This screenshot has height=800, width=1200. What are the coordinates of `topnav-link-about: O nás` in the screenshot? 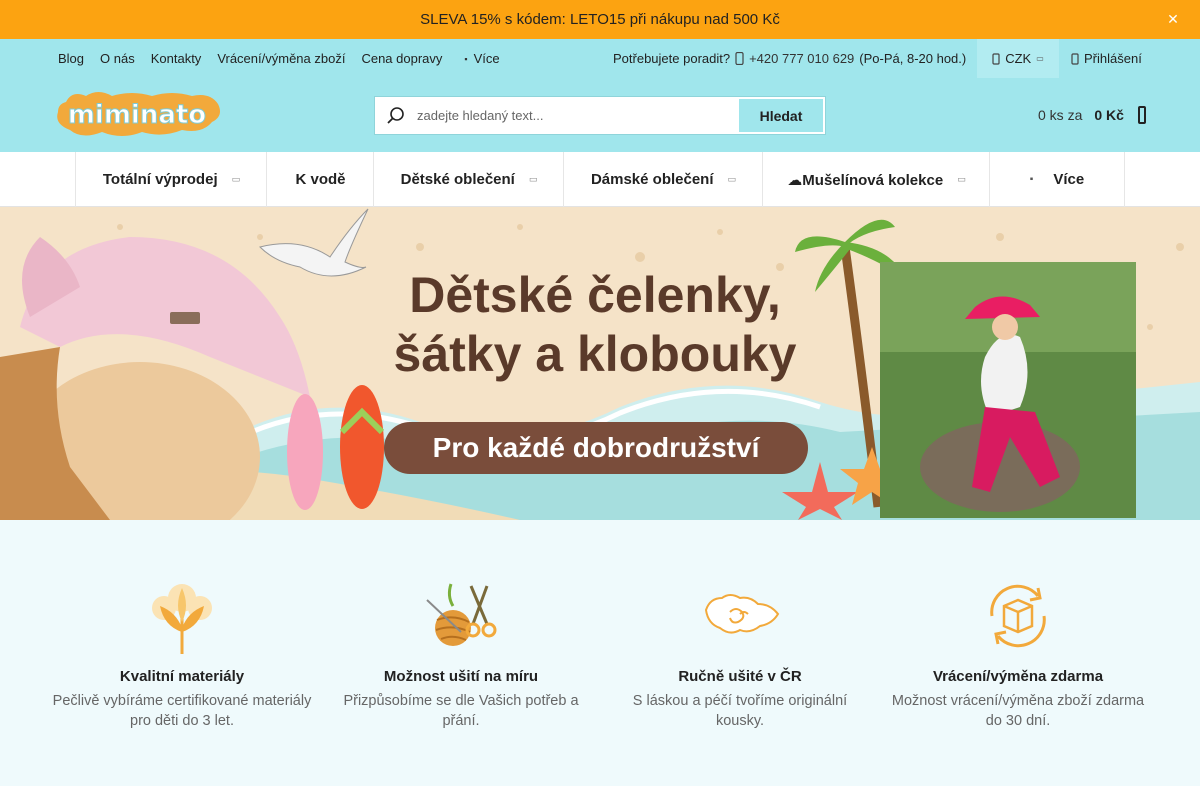 It's located at (117, 58).